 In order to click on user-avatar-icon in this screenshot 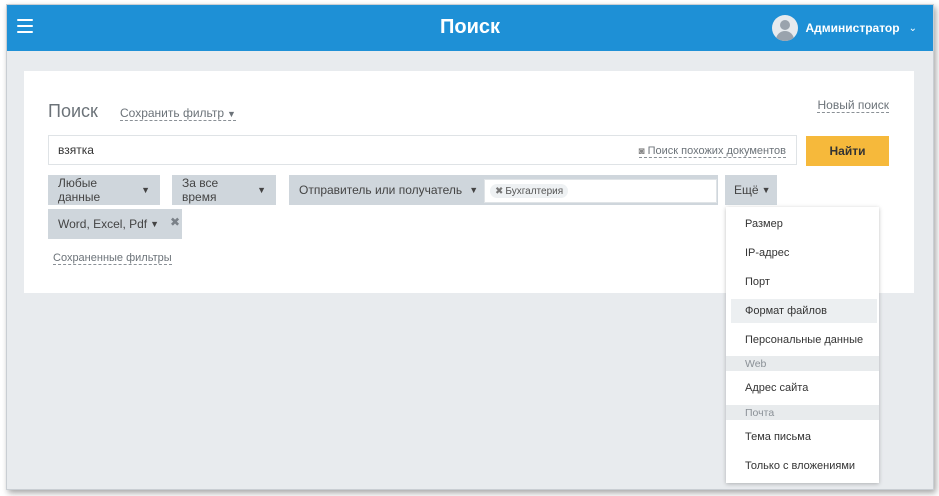, I will do `click(784, 28)`.